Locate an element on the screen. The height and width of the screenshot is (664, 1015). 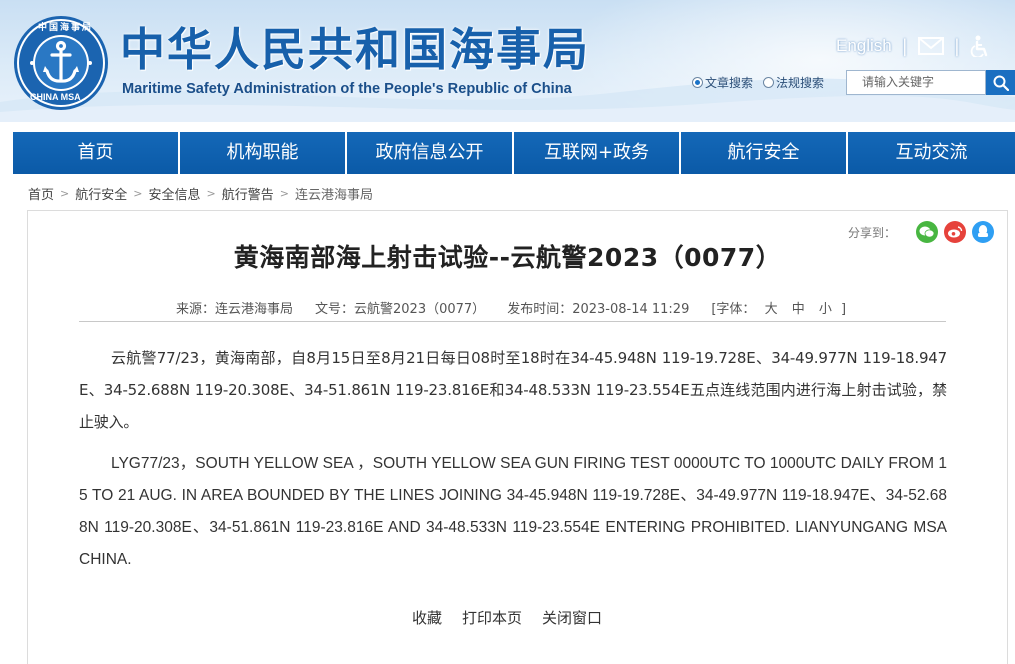
radio-dot is located at coordinates (769, 82).